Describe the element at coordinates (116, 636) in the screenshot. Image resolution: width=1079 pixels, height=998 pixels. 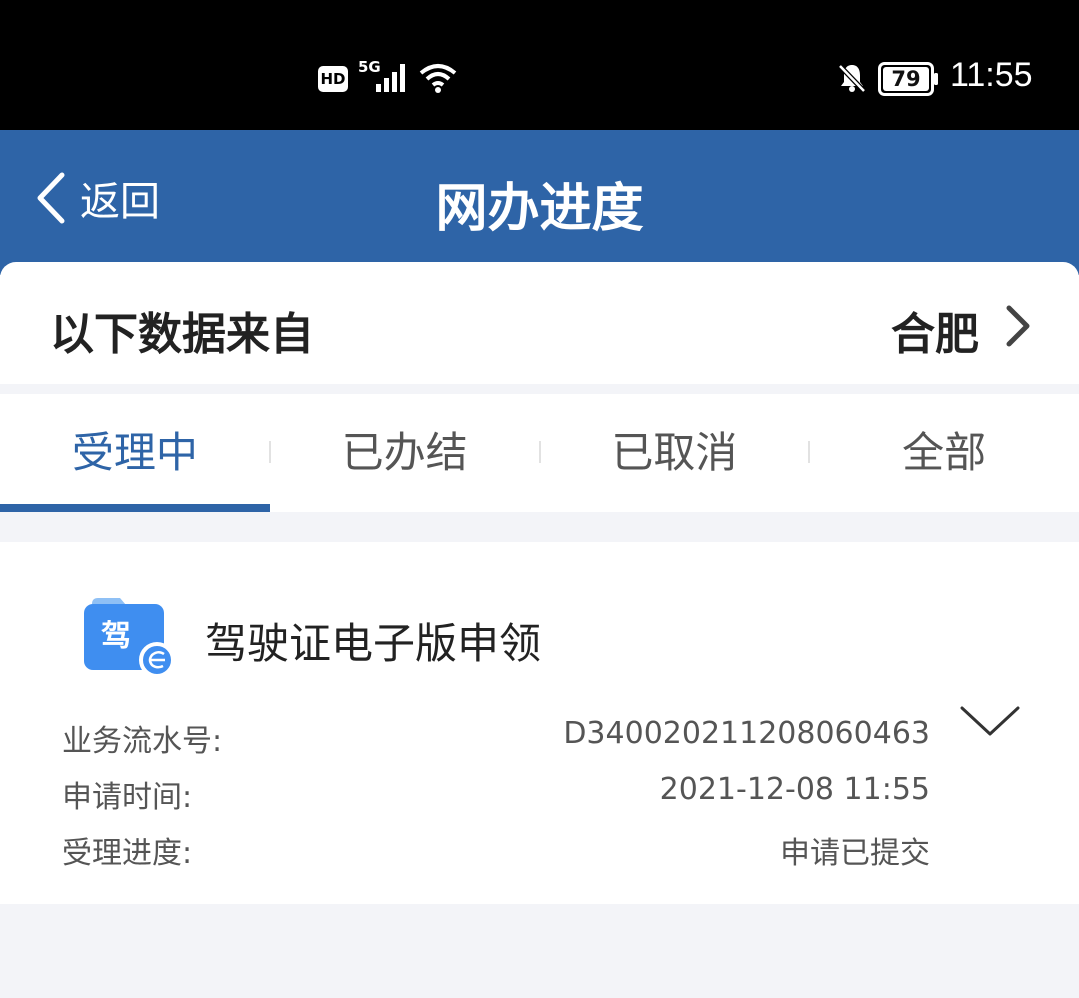
I see `license-char: 驾` at that location.